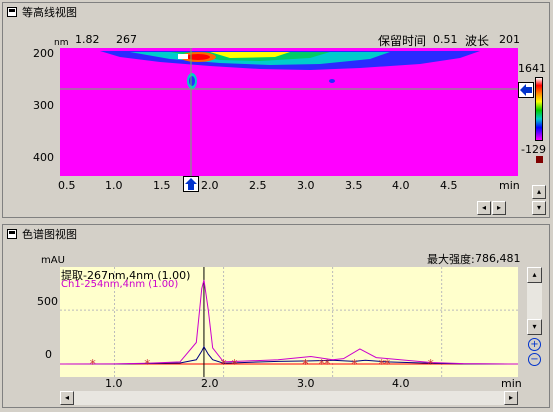 Image resolution: width=553 pixels, height=412 pixels. What do you see at coordinates (276, 234) in the screenshot?
I see `chrom-titlebar: 色谱图视图` at bounding box center [276, 234].